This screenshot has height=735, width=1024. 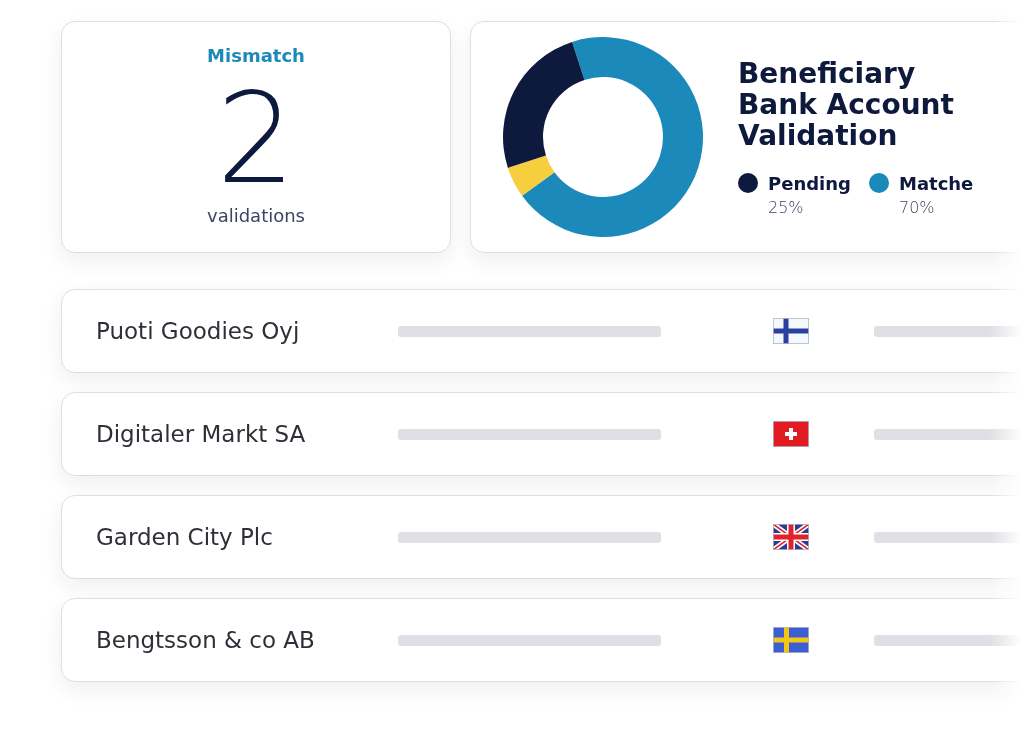 What do you see at coordinates (791, 331) in the screenshot?
I see `finnish-flag-icon` at bounding box center [791, 331].